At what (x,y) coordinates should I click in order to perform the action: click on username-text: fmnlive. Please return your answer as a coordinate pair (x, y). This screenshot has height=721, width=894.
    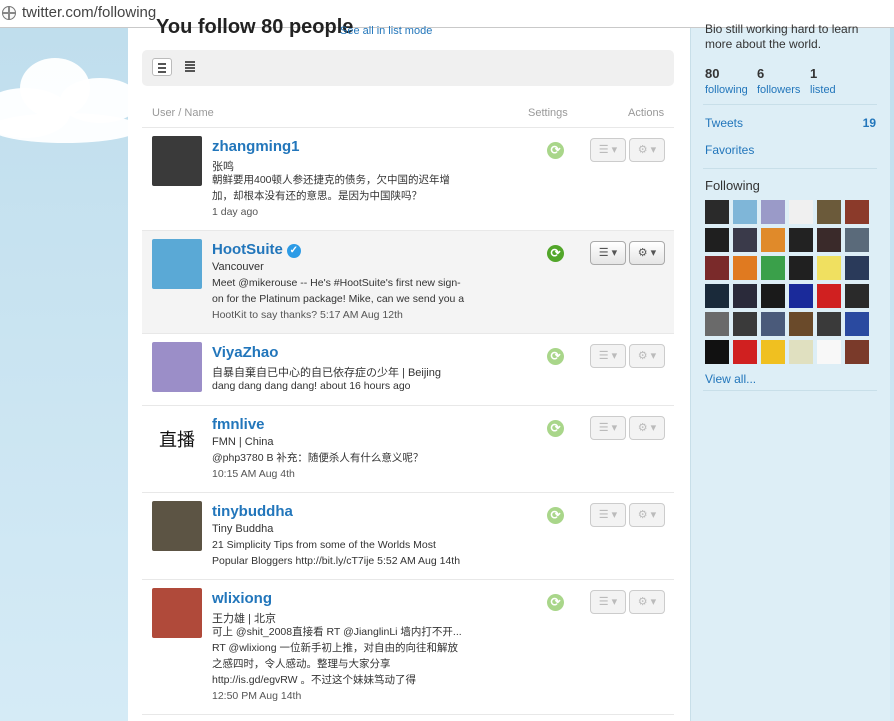
    Looking at the image, I should click on (238, 424).